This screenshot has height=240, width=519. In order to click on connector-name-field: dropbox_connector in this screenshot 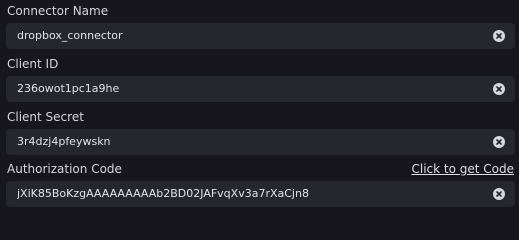, I will do `click(260, 36)`.